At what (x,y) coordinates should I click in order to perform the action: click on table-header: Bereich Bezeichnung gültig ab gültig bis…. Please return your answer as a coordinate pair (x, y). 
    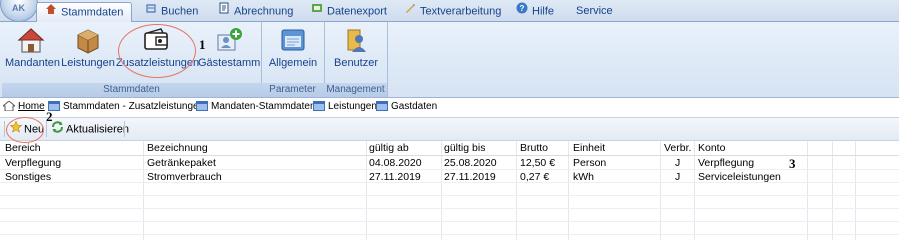
    Looking at the image, I should click on (449, 148).